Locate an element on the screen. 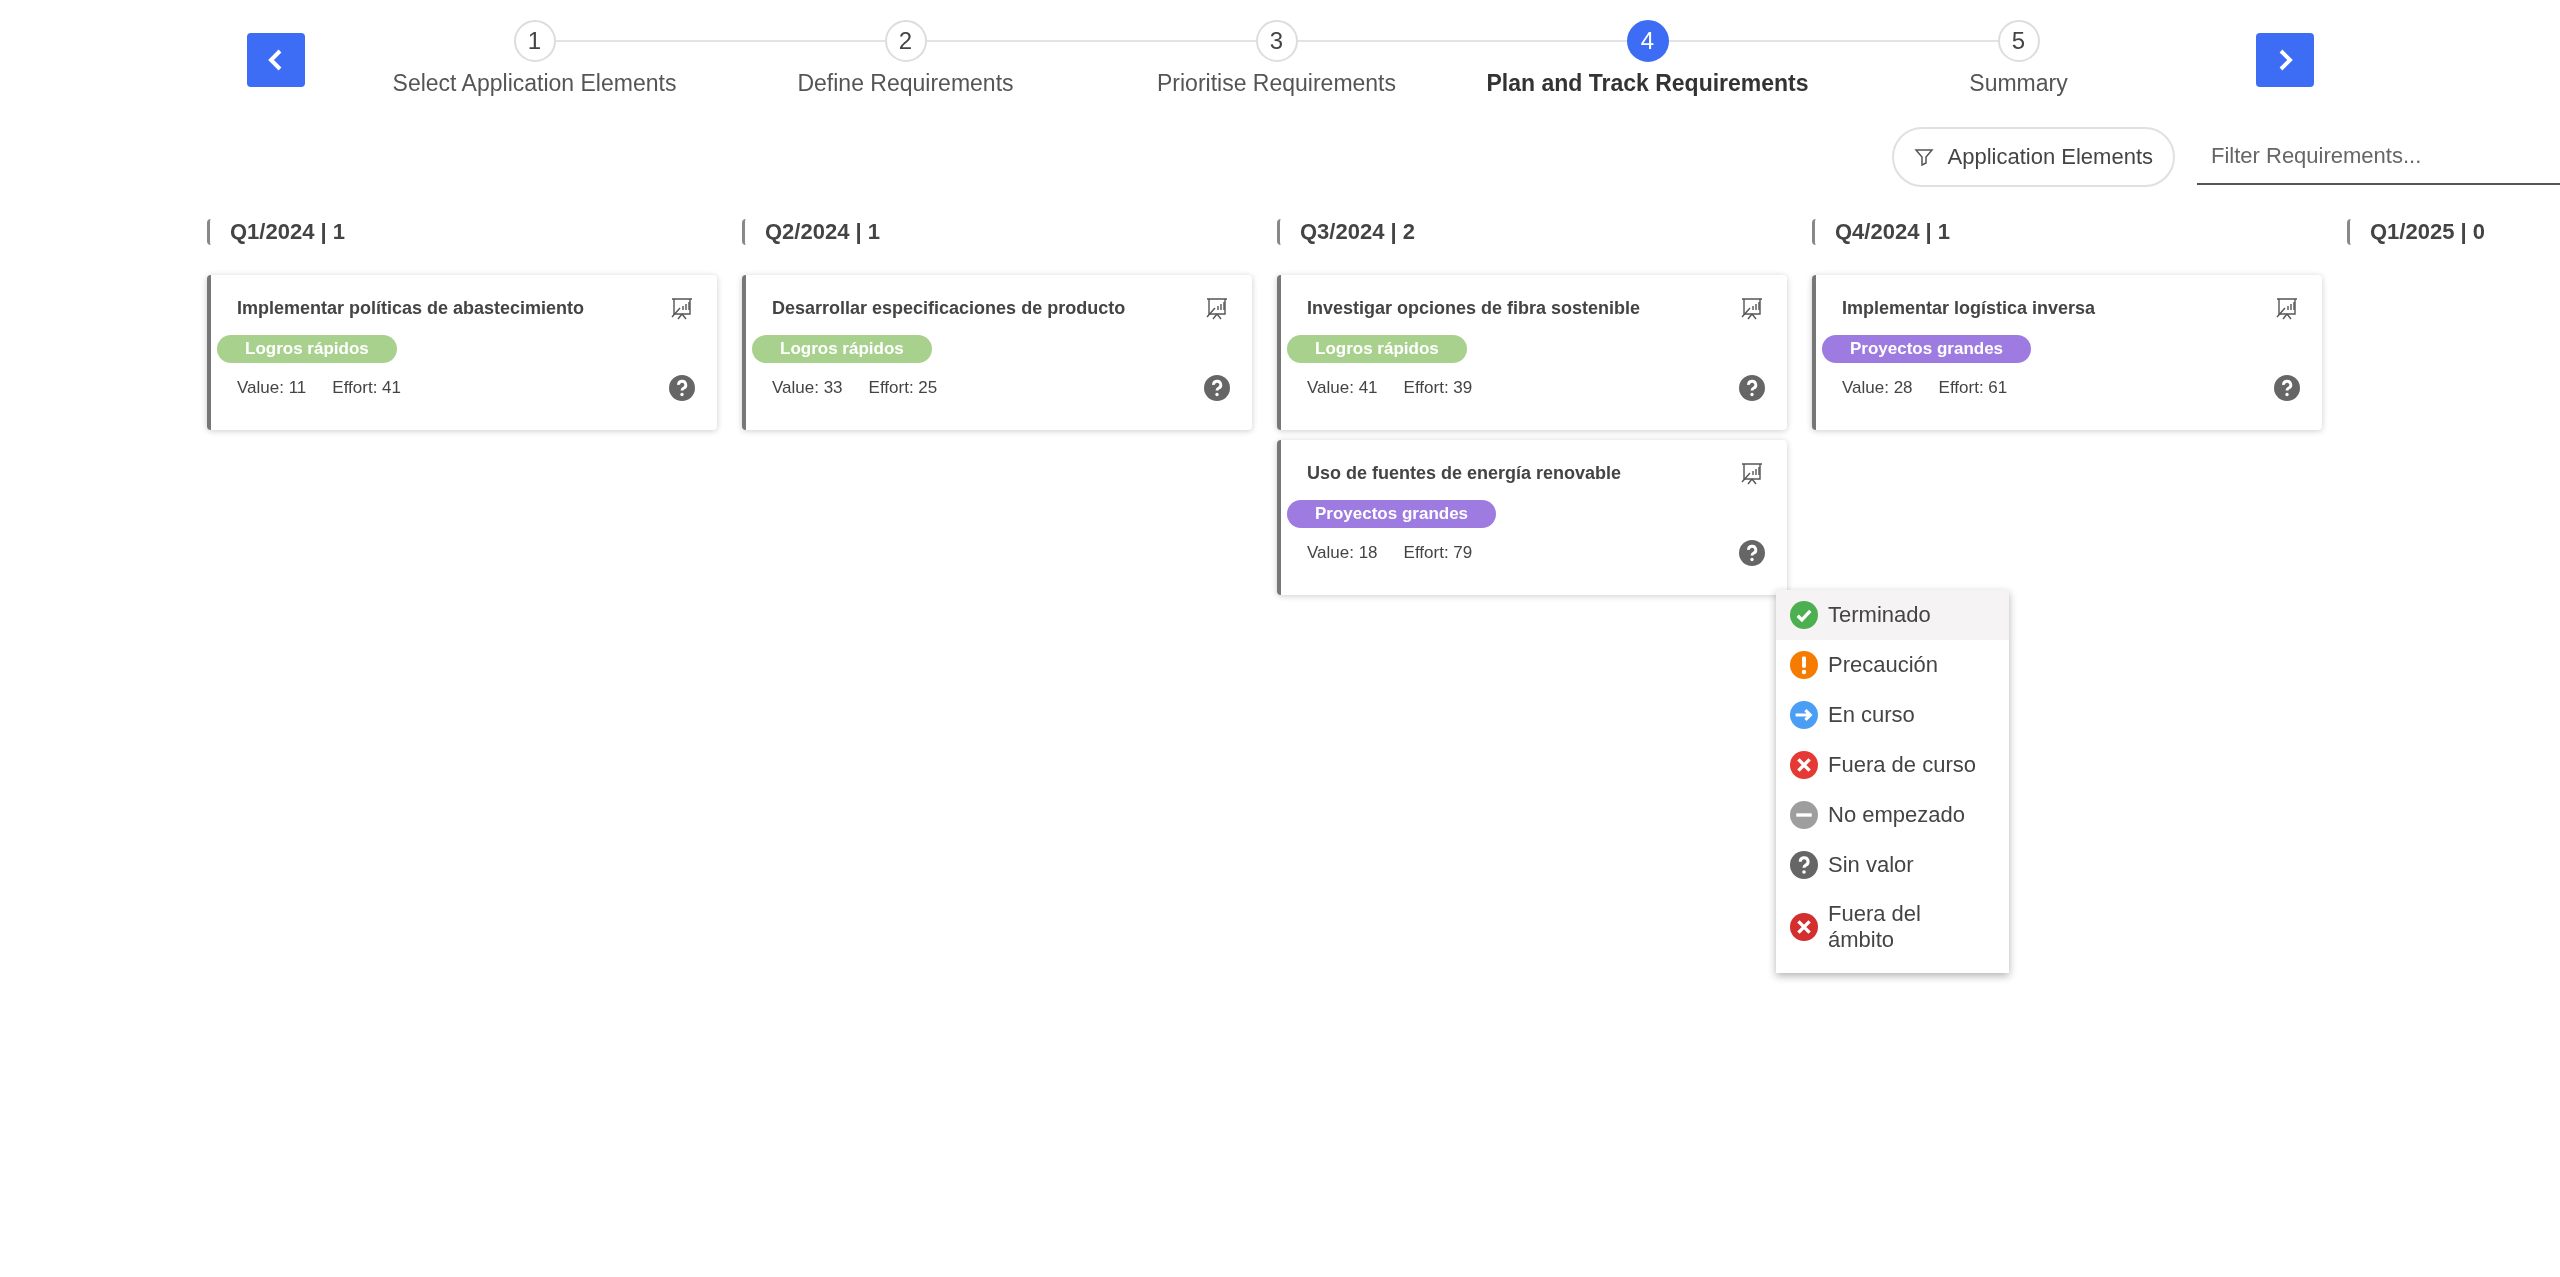 This screenshot has height=1277, width=2560. requirement-card: Implementar políticas de abastecimiento Logros rápidos Value: 11 Effort: 41 is located at coordinates (462, 352).